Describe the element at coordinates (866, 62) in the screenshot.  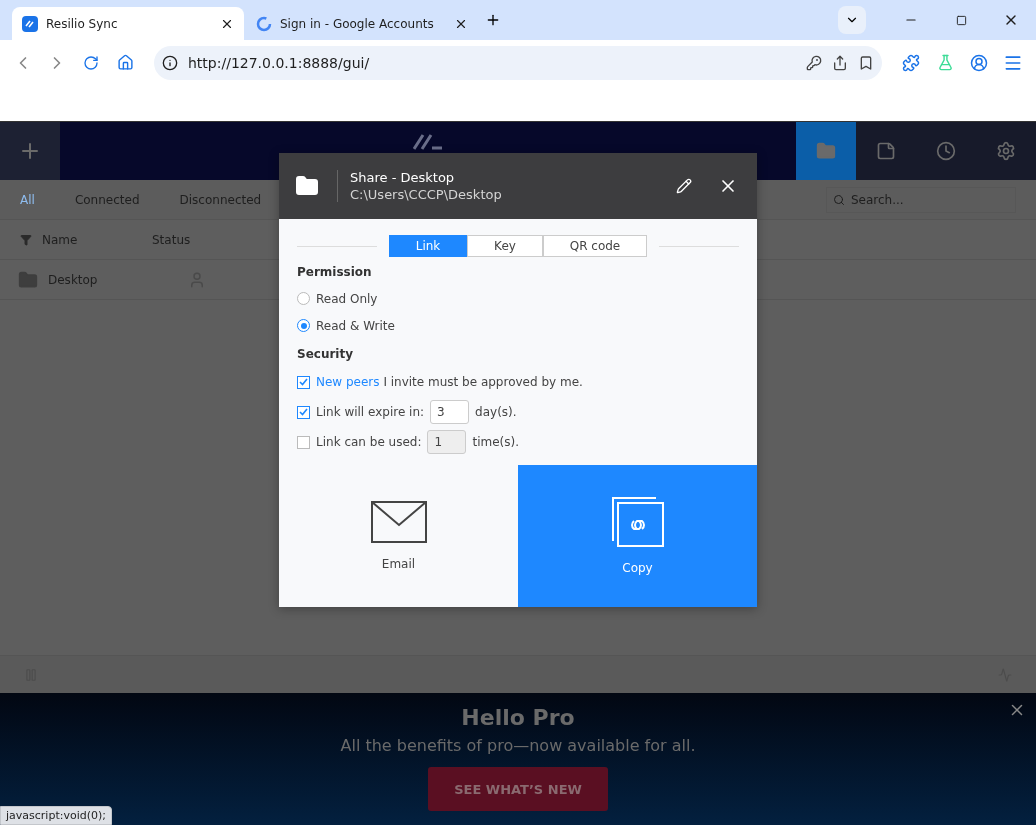
I see `bookmark-icon` at that location.